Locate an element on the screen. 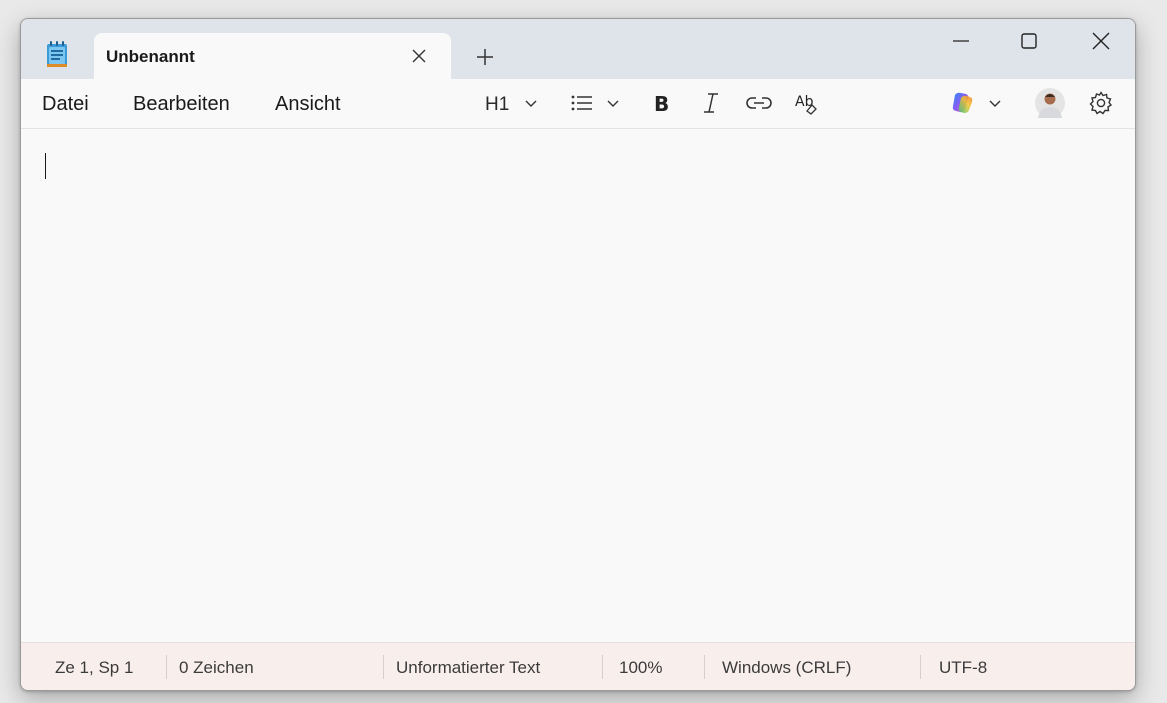  menu-bearbeiten: Bearbeiten is located at coordinates (181, 104).